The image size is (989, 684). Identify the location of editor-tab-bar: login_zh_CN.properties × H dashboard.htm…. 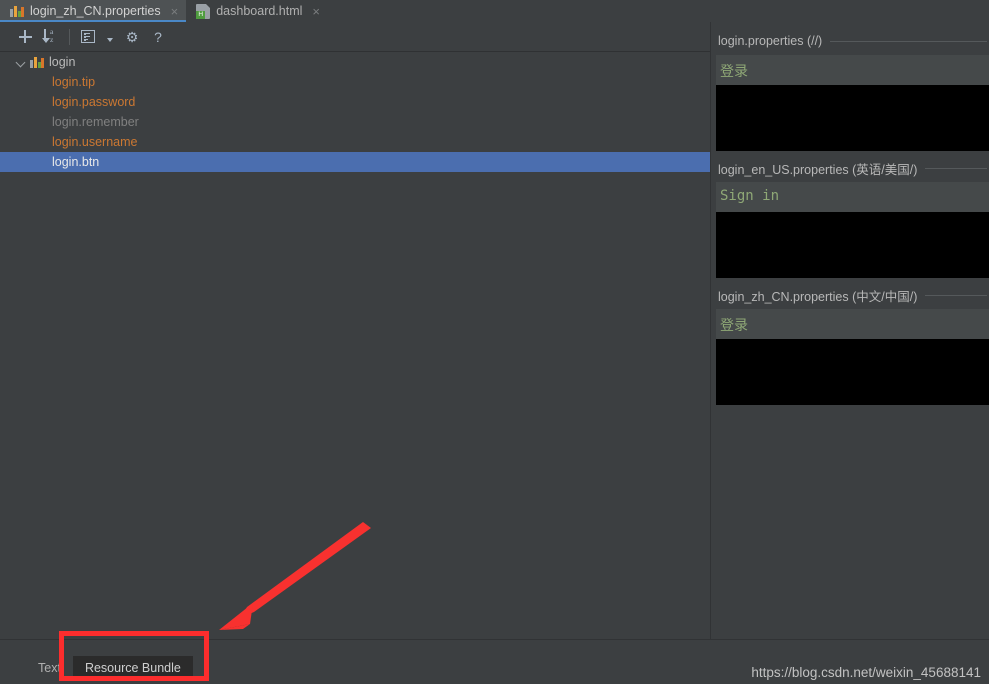
(494, 11).